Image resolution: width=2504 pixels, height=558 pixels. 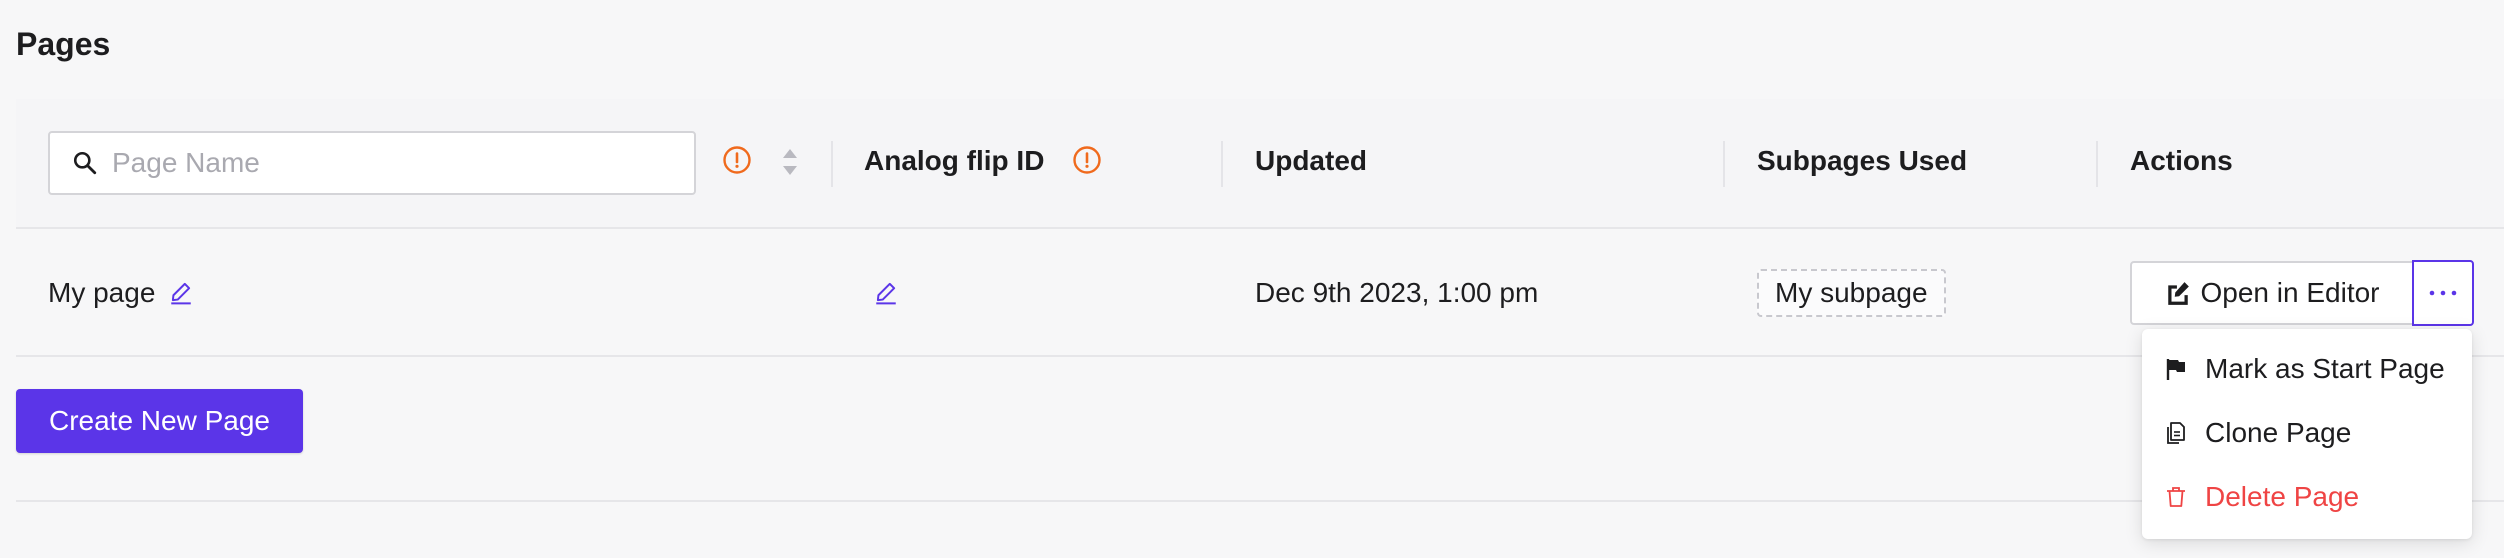 What do you see at coordinates (2282, 496) in the screenshot?
I see `menu-item-label: Delete Page` at bounding box center [2282, 496].